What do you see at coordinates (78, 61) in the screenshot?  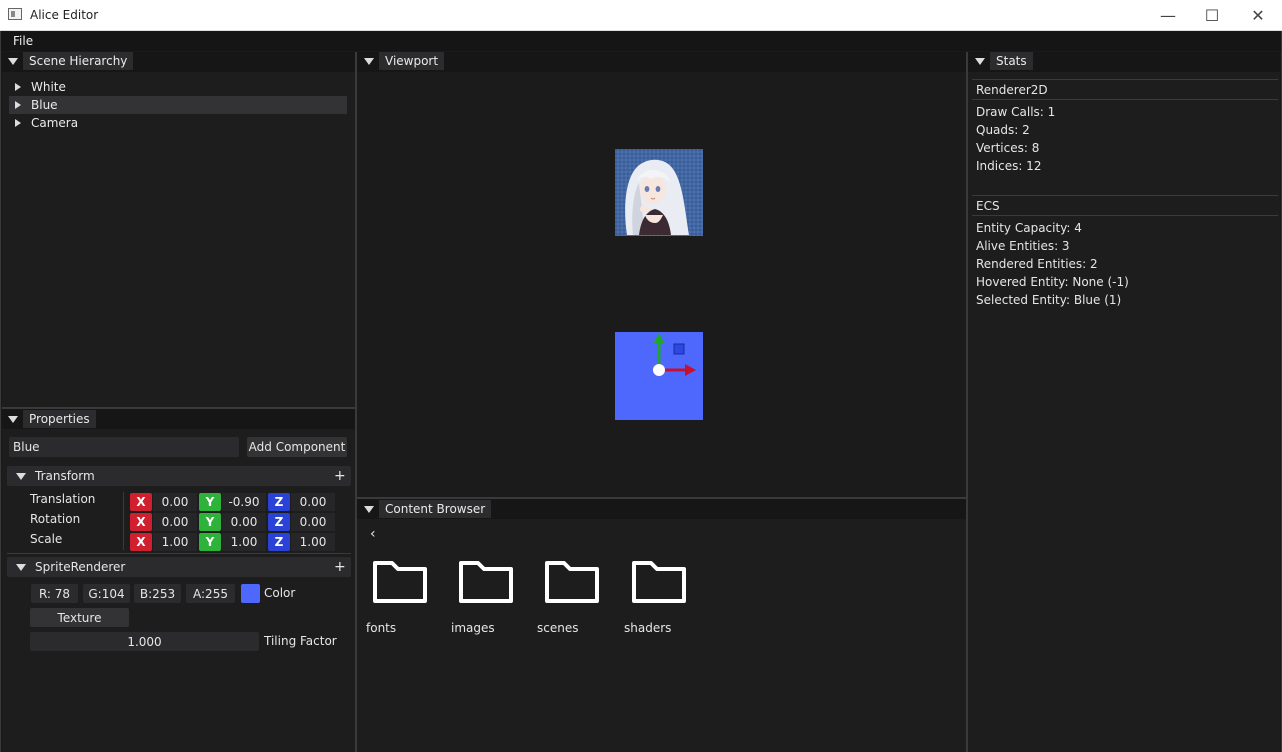 I see `tab-scene-hierarchy: Scene Hierarchy` at bounding box center [78, 61].